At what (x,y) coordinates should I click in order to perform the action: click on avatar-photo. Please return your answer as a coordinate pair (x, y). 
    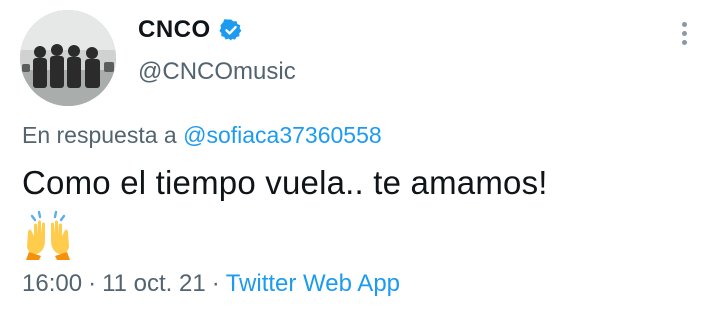
    Looking at the image, I should click on (68, 58).